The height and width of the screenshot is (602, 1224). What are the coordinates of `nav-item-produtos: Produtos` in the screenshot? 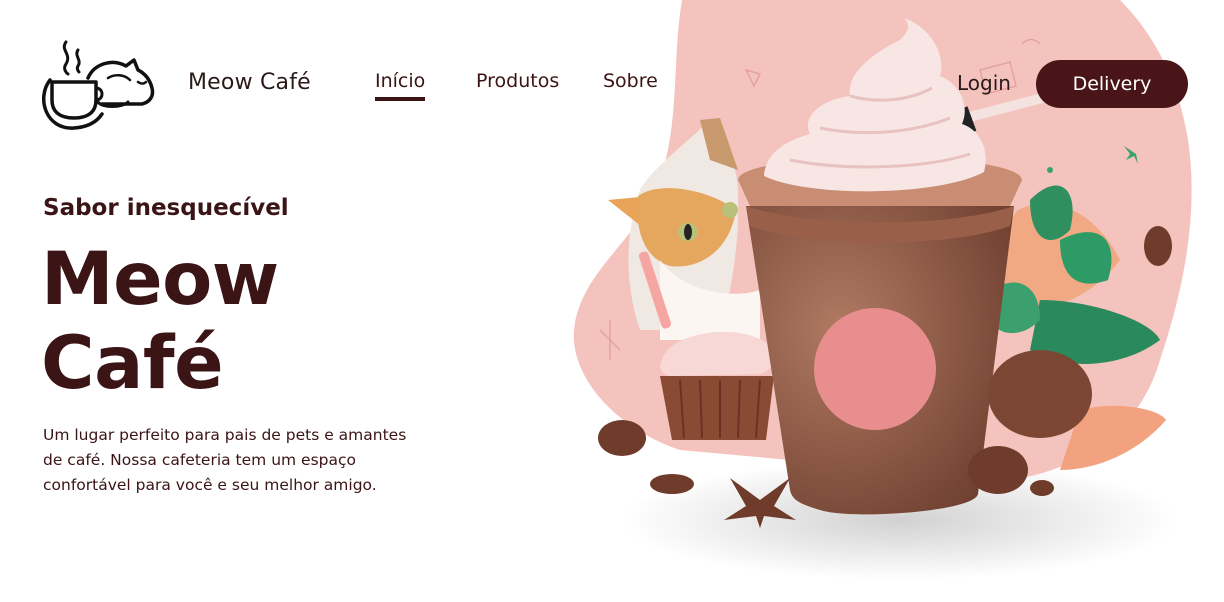 It's located at (517, 81).